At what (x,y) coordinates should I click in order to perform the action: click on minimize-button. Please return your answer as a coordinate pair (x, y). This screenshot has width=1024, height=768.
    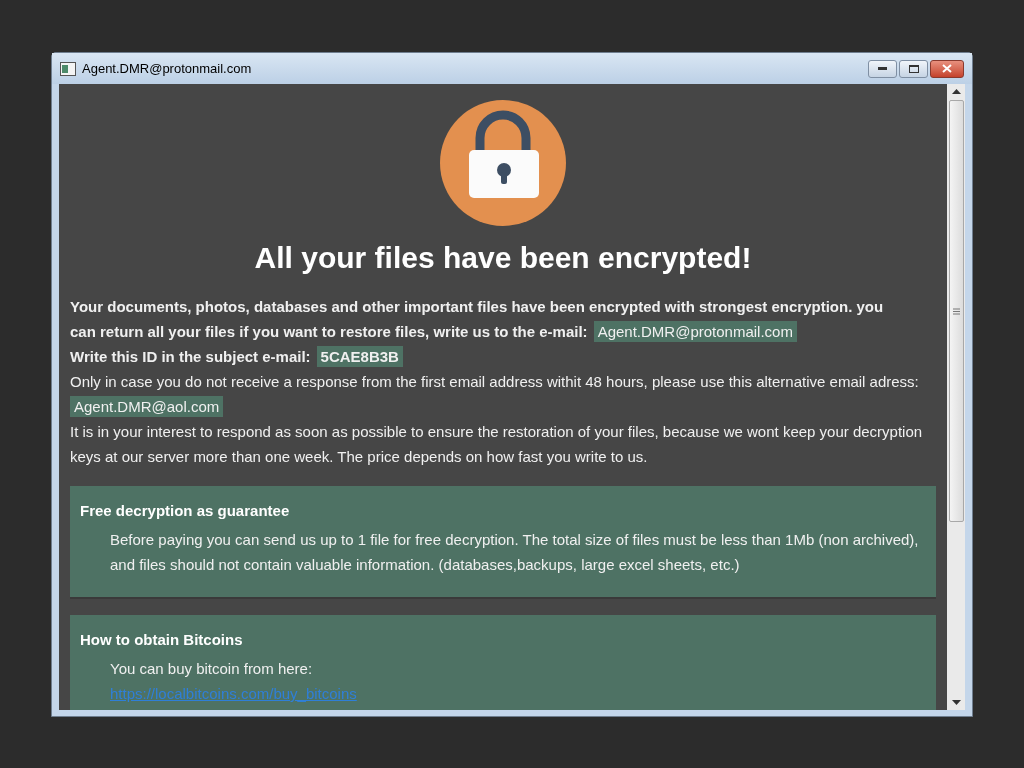
    Looking at the image, I should click on (882, 68).